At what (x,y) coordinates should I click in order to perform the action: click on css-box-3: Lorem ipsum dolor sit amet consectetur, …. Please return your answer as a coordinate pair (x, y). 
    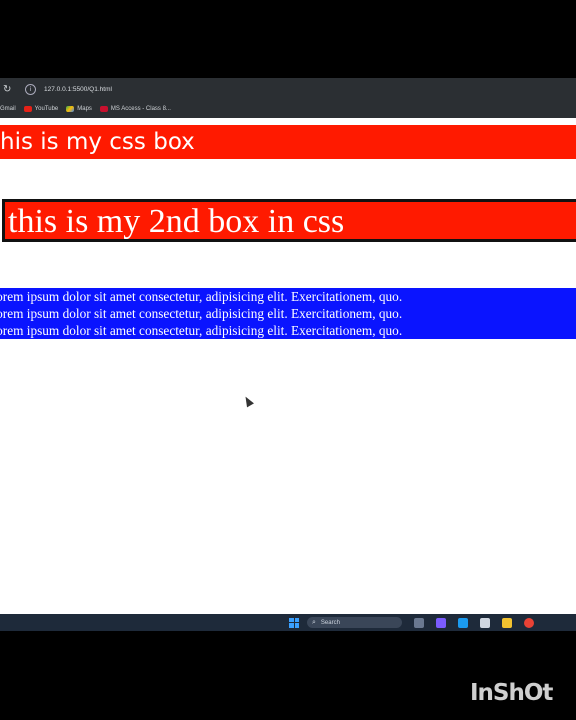
    Looking at the image, I should click on (288, 313).